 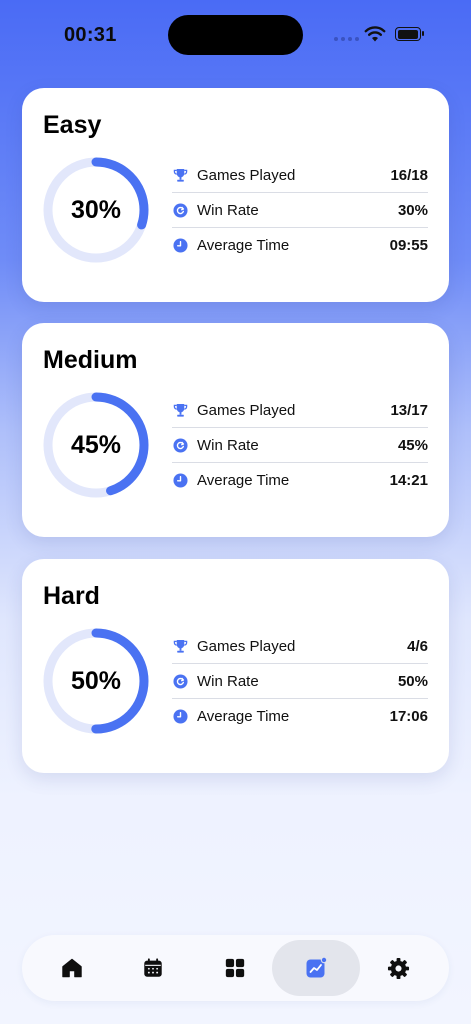 I want to click on progress-ring: 45%, so click(x=96, y=445).